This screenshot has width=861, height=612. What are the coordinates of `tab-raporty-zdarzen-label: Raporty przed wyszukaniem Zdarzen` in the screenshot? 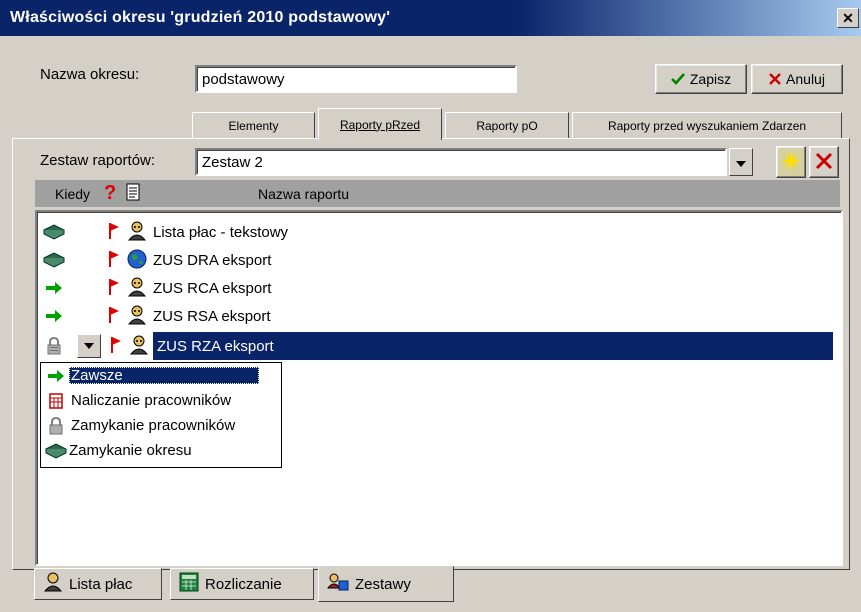 It's located at (707, 125).